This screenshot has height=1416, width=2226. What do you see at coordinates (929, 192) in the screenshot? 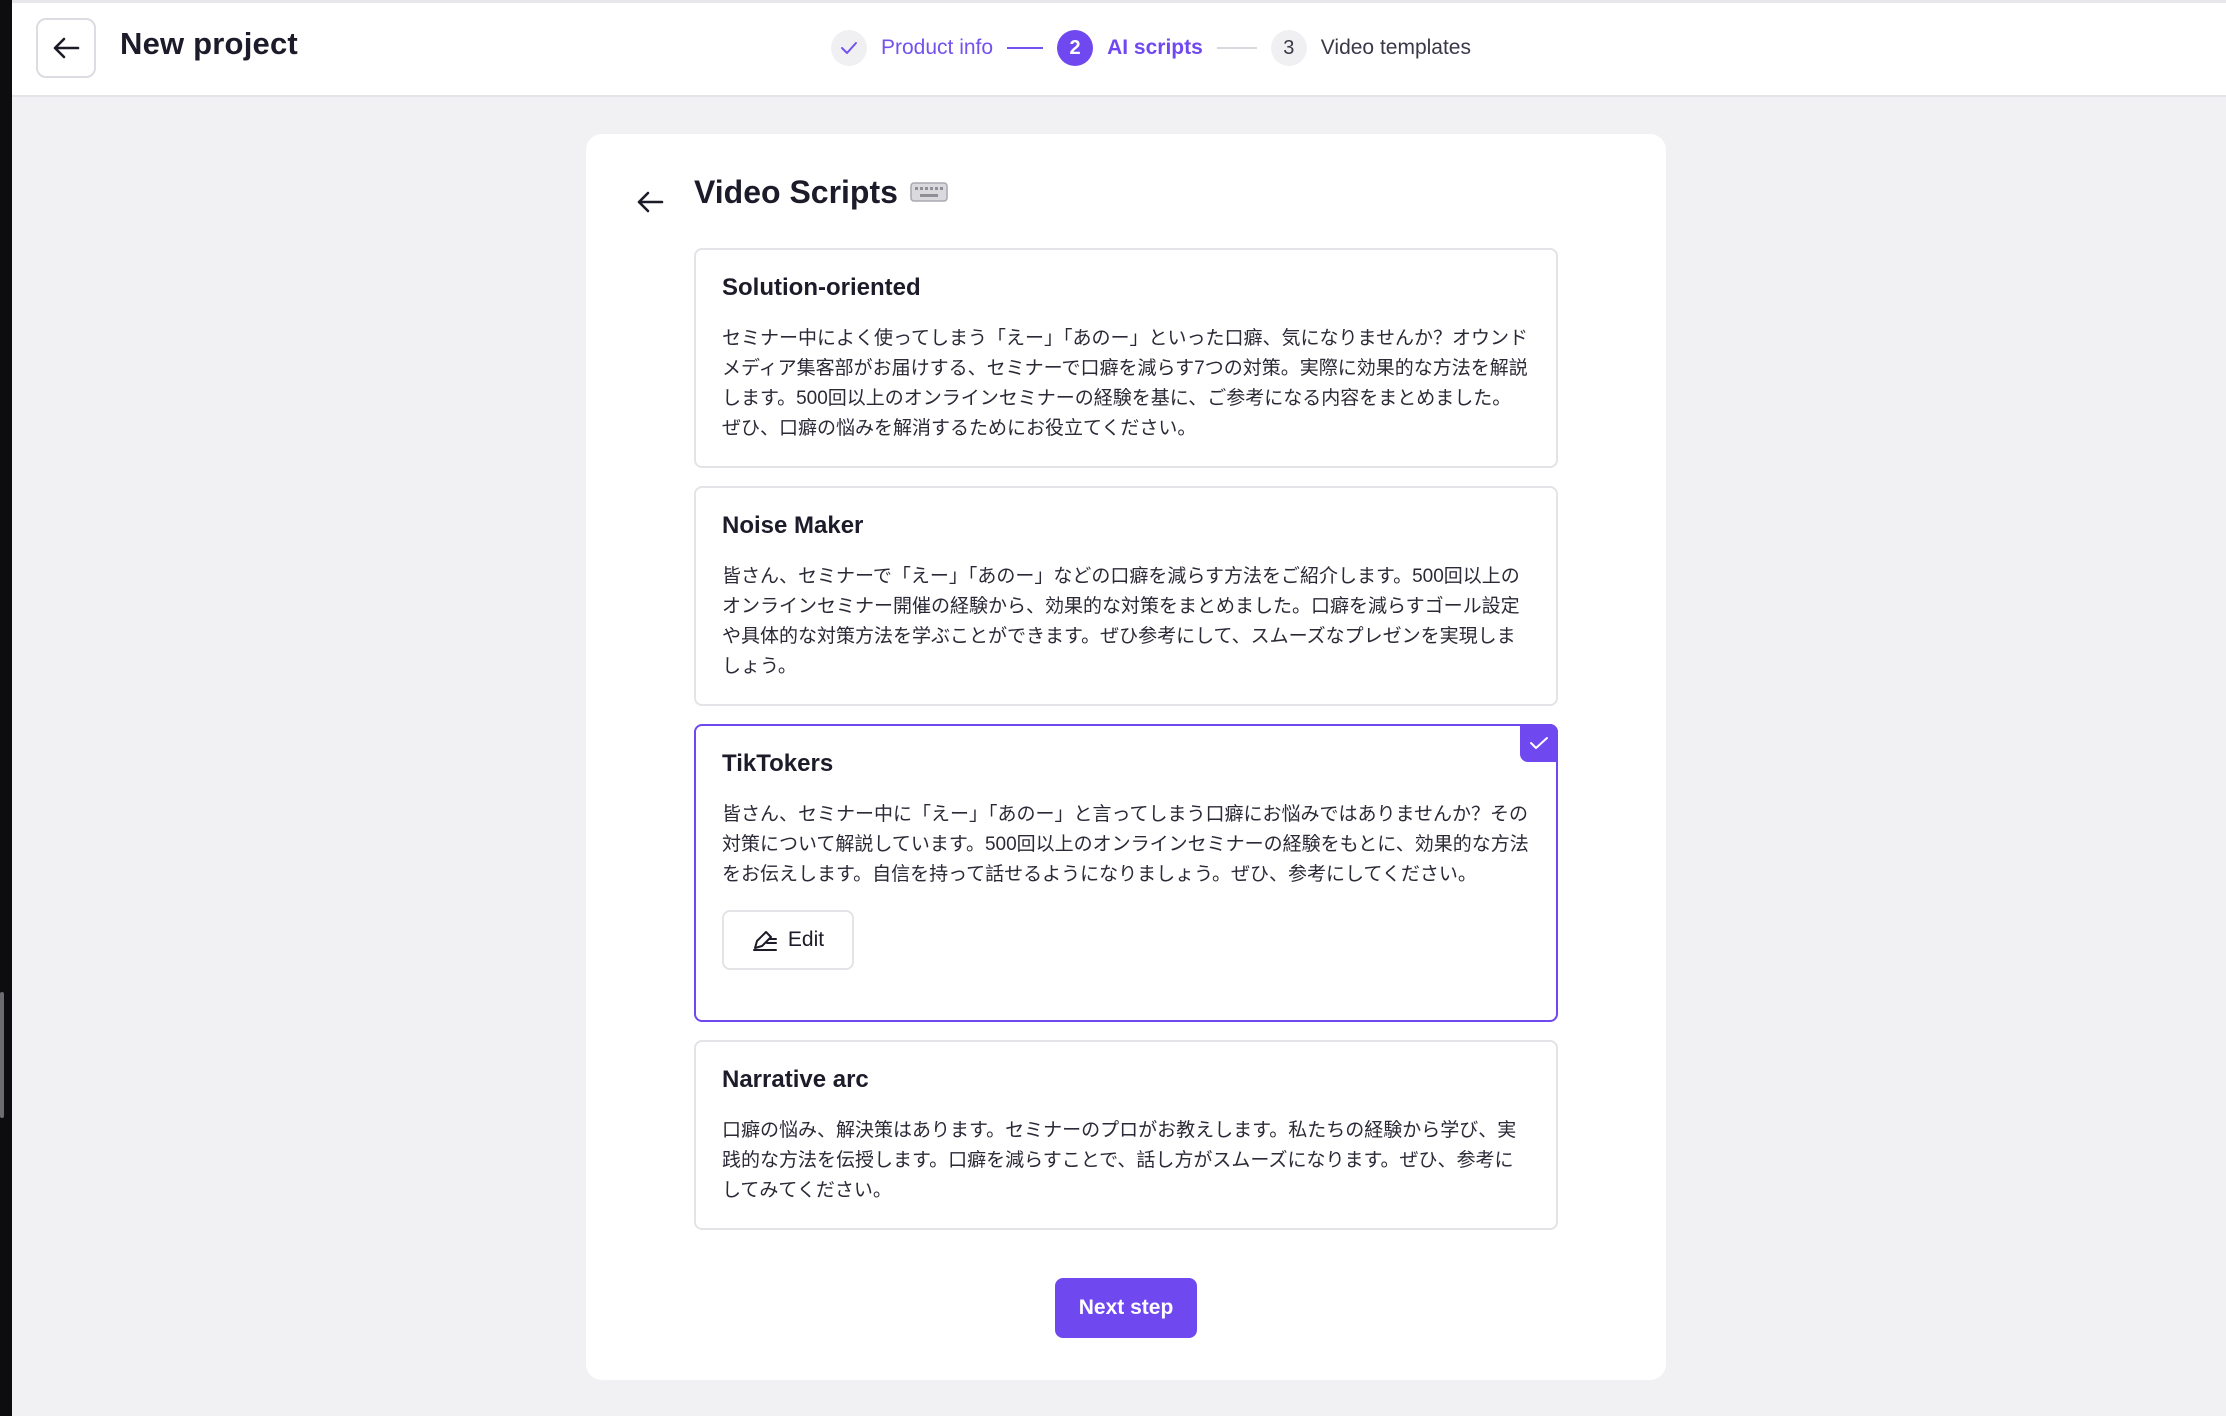
I see `keyboard-icon` at bounding box center [929, 192].